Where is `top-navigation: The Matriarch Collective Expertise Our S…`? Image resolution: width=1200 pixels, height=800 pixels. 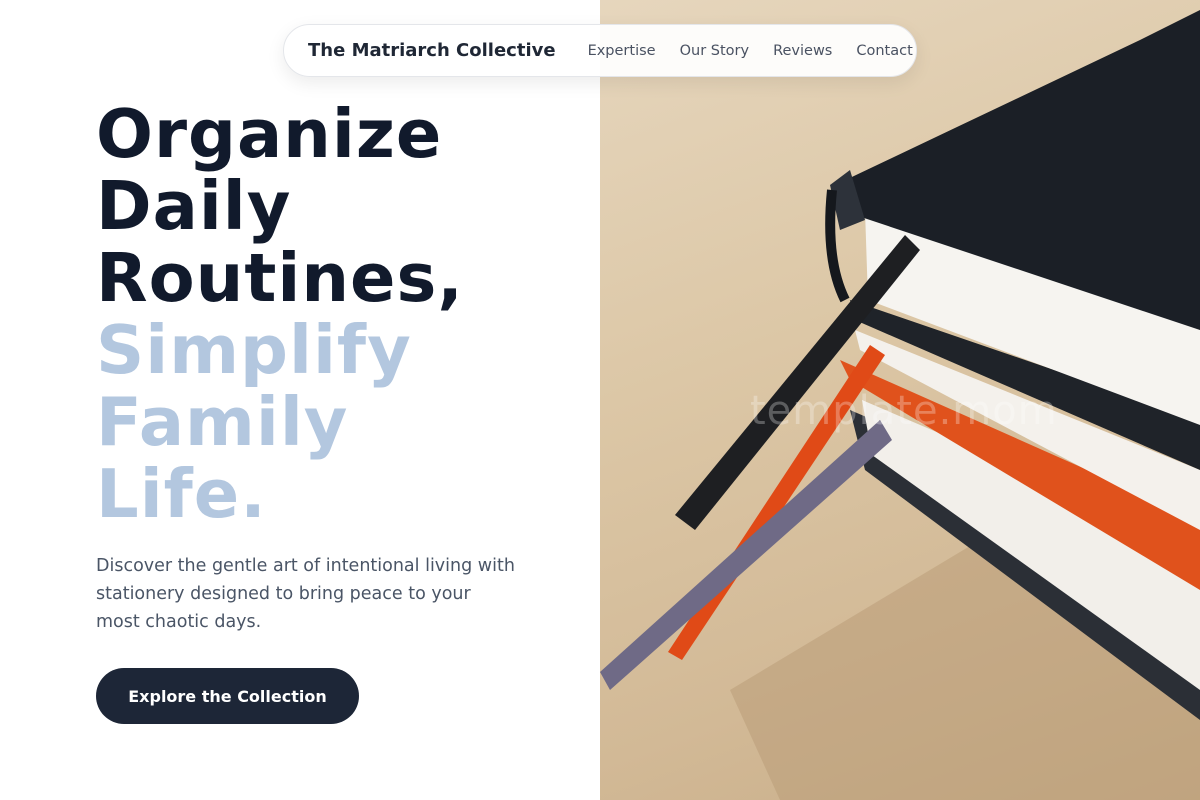 top-navigation: The Matriarch Collective Expertise Our S… is located at coordinates (600, 50).